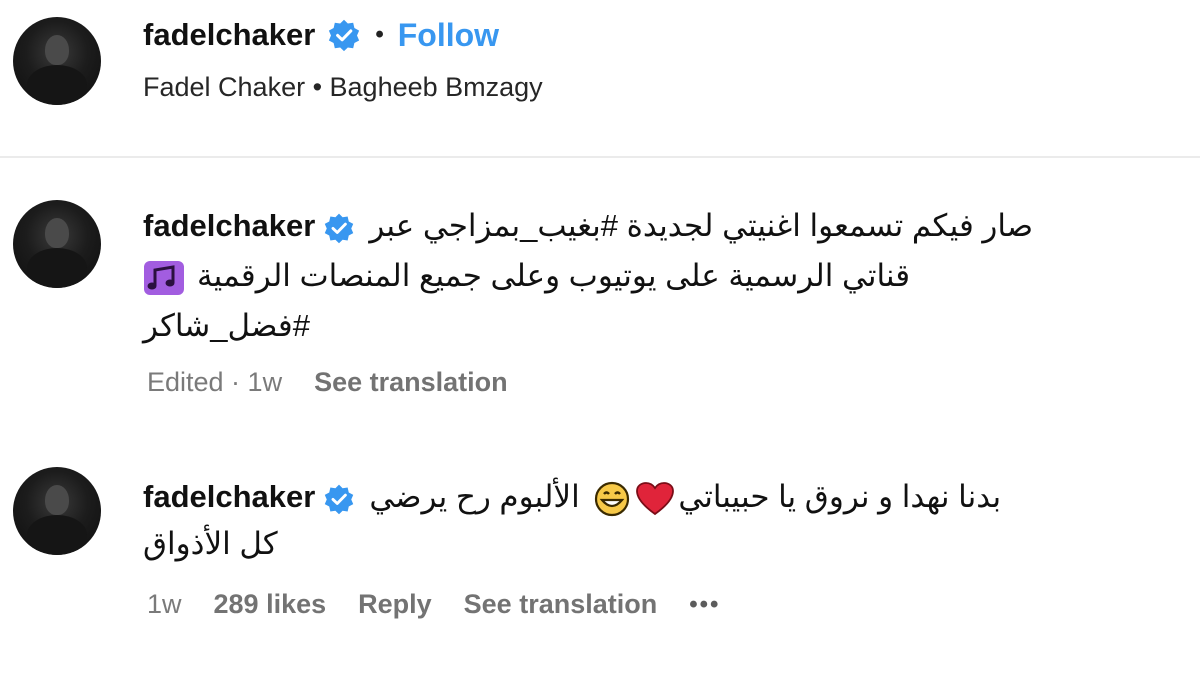 The width and height of the screenshot is (1200, 675). I want to click on comment-1-username: fadelchaker, so click(229, 225).